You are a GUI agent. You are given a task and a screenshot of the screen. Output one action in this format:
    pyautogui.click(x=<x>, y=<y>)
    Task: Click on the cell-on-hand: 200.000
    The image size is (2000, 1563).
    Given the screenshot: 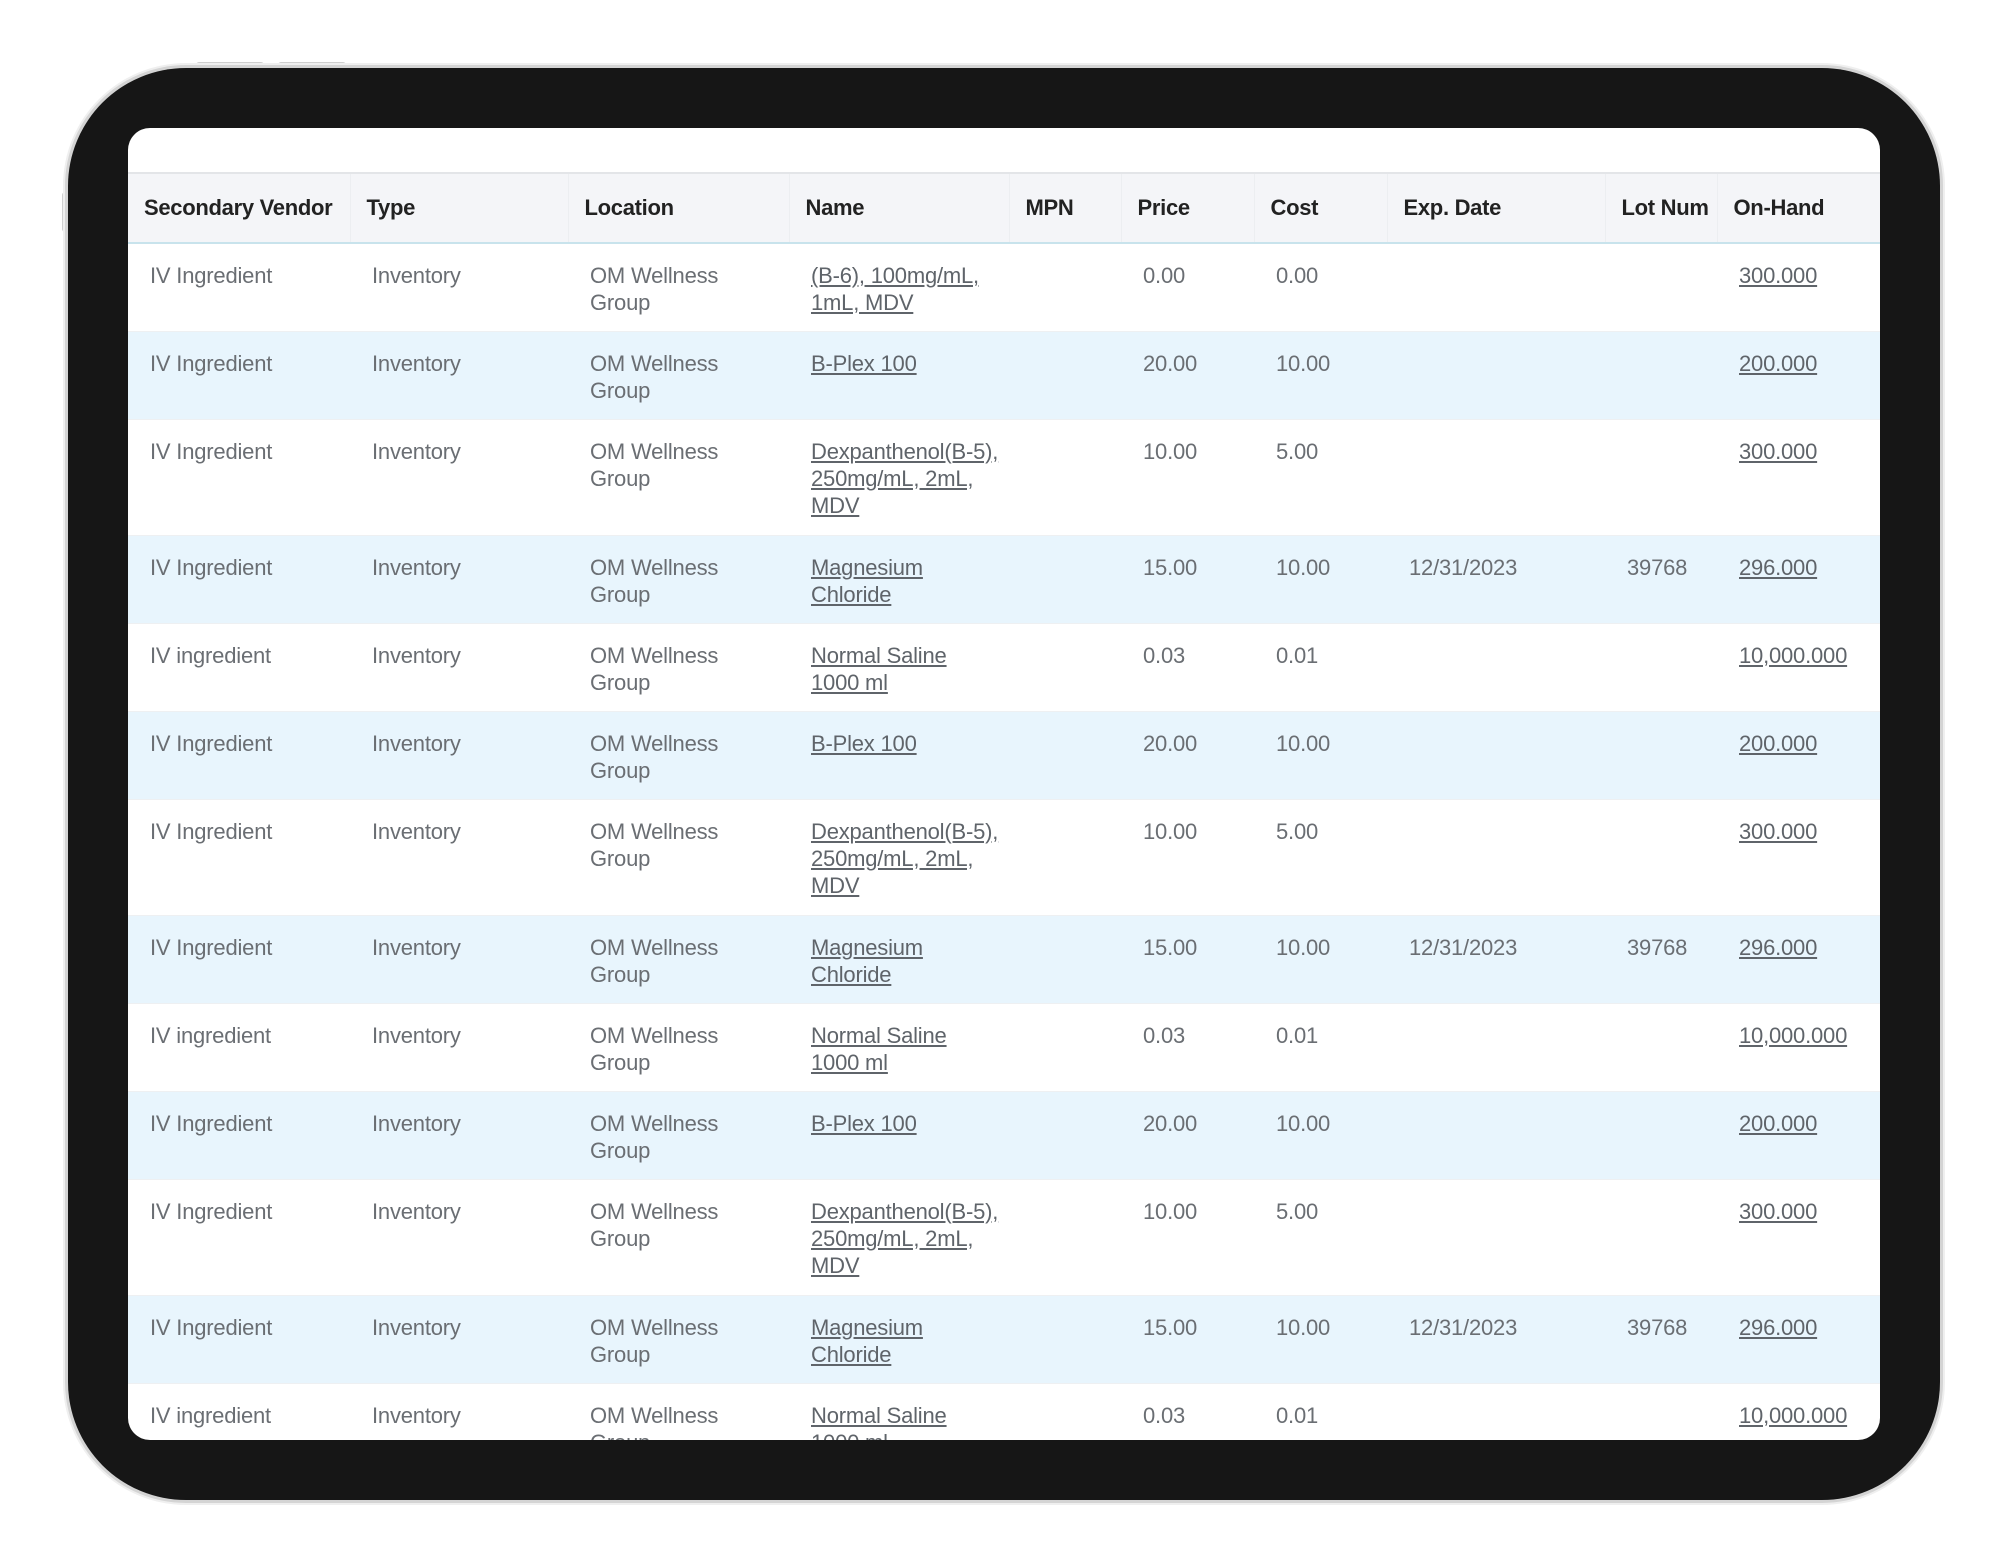 What is the action you would take?
    pyautogui.click(x=1798, y=755)
    